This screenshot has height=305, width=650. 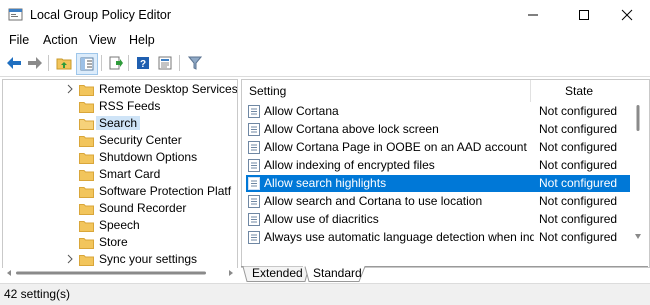 I want to click on policy-name: Allow search and Cortana to use location, so click(x=373, y=201).